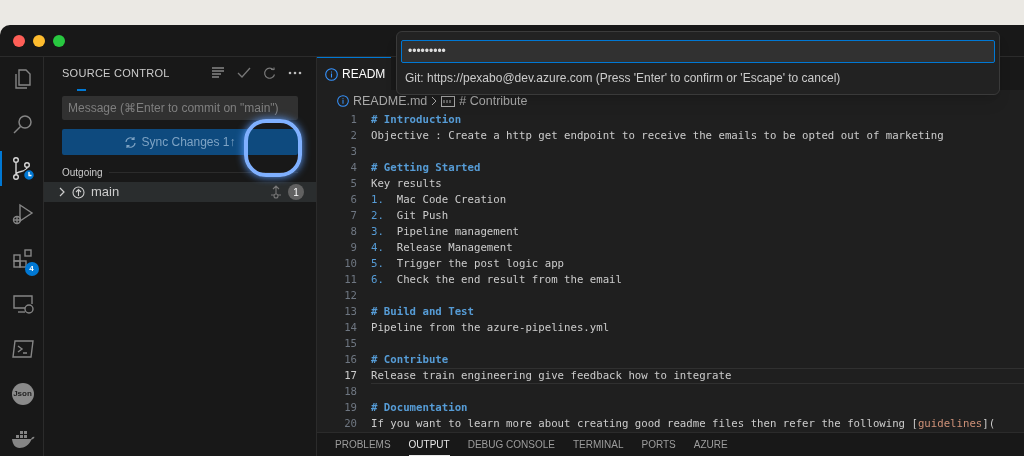 The width and height of the screenshot is (1024, 456). What do you see at coordinates (39, 40) in the screenshot?
I see `minimize-window-button` at bounding box center [39, 40].